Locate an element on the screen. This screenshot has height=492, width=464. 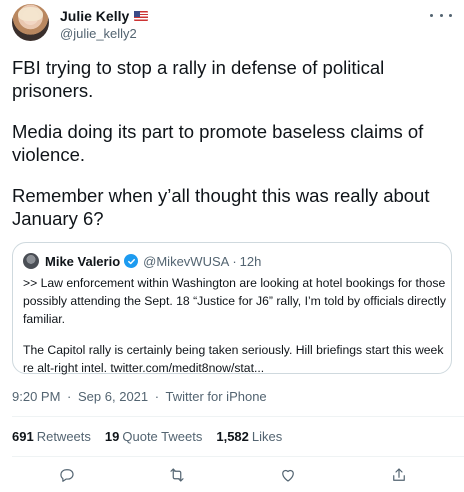
more-icon is located at coordinates (441, 15).